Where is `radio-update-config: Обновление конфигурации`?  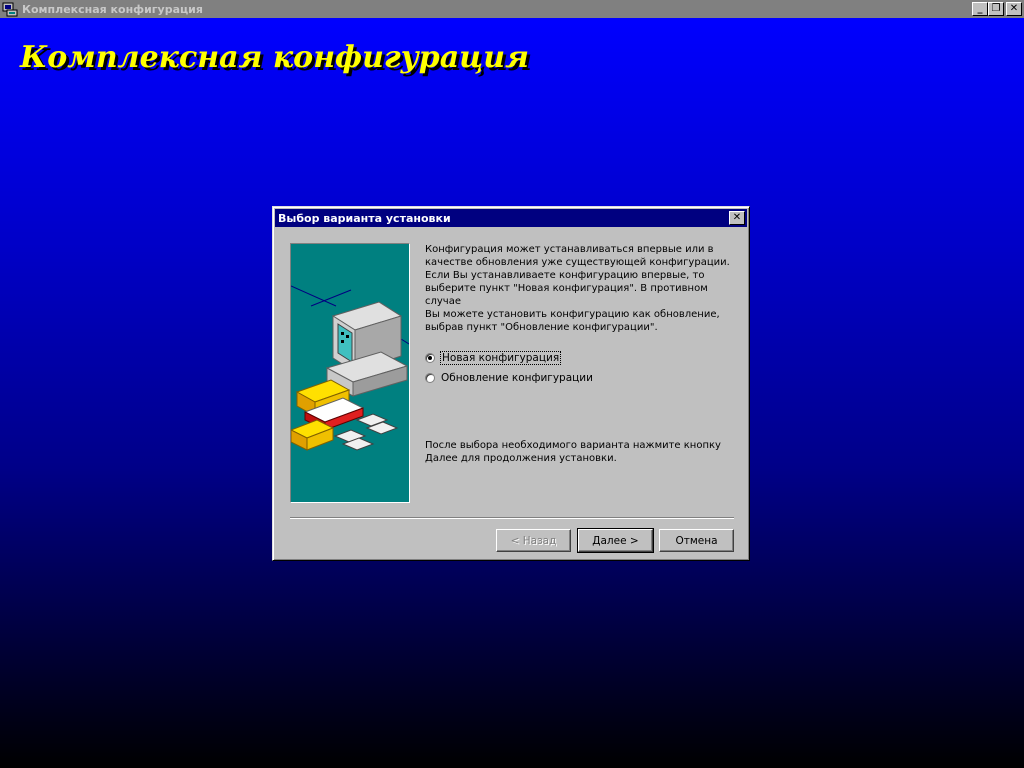 radio-update-config: Обновление конфигурации is located at coordinates (582, 378).